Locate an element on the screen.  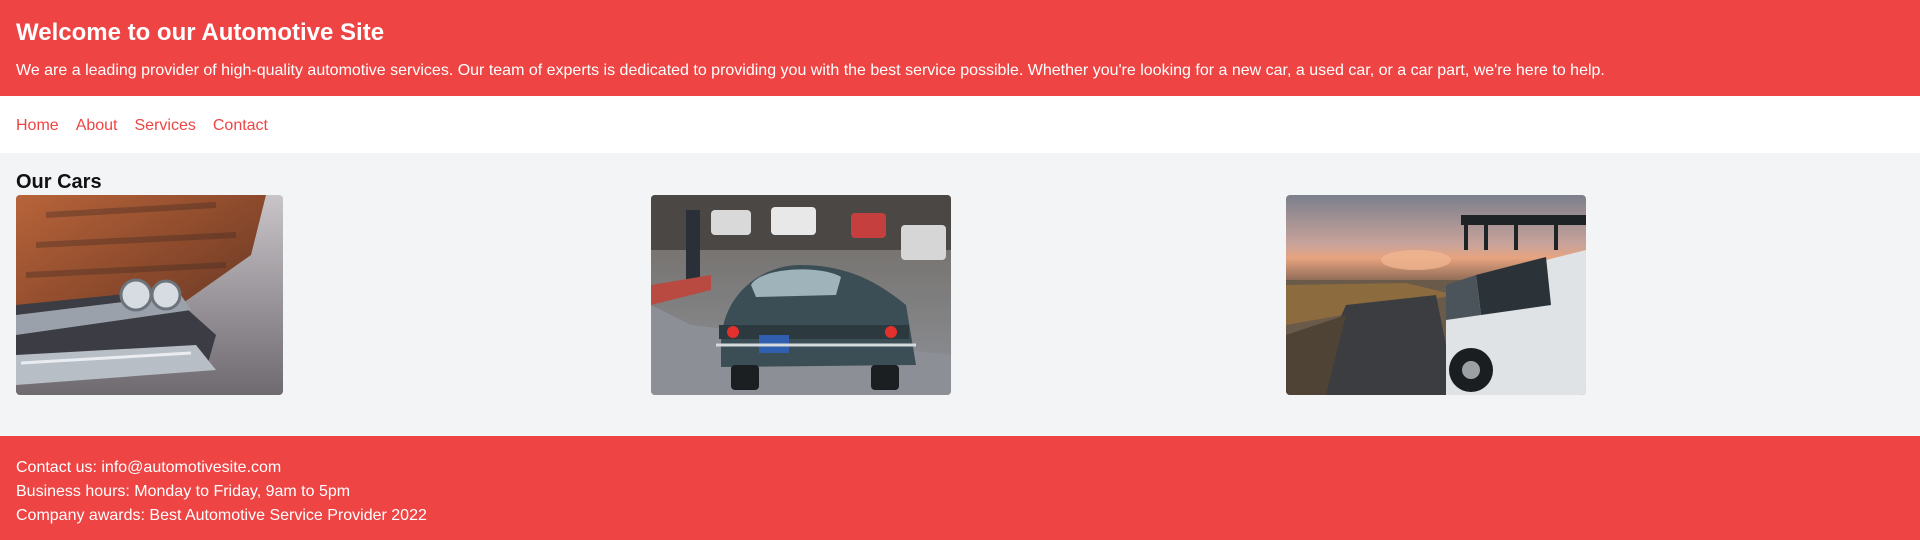
site-title: Welcome to our Automotive Site is located at coordinates (200, 32).